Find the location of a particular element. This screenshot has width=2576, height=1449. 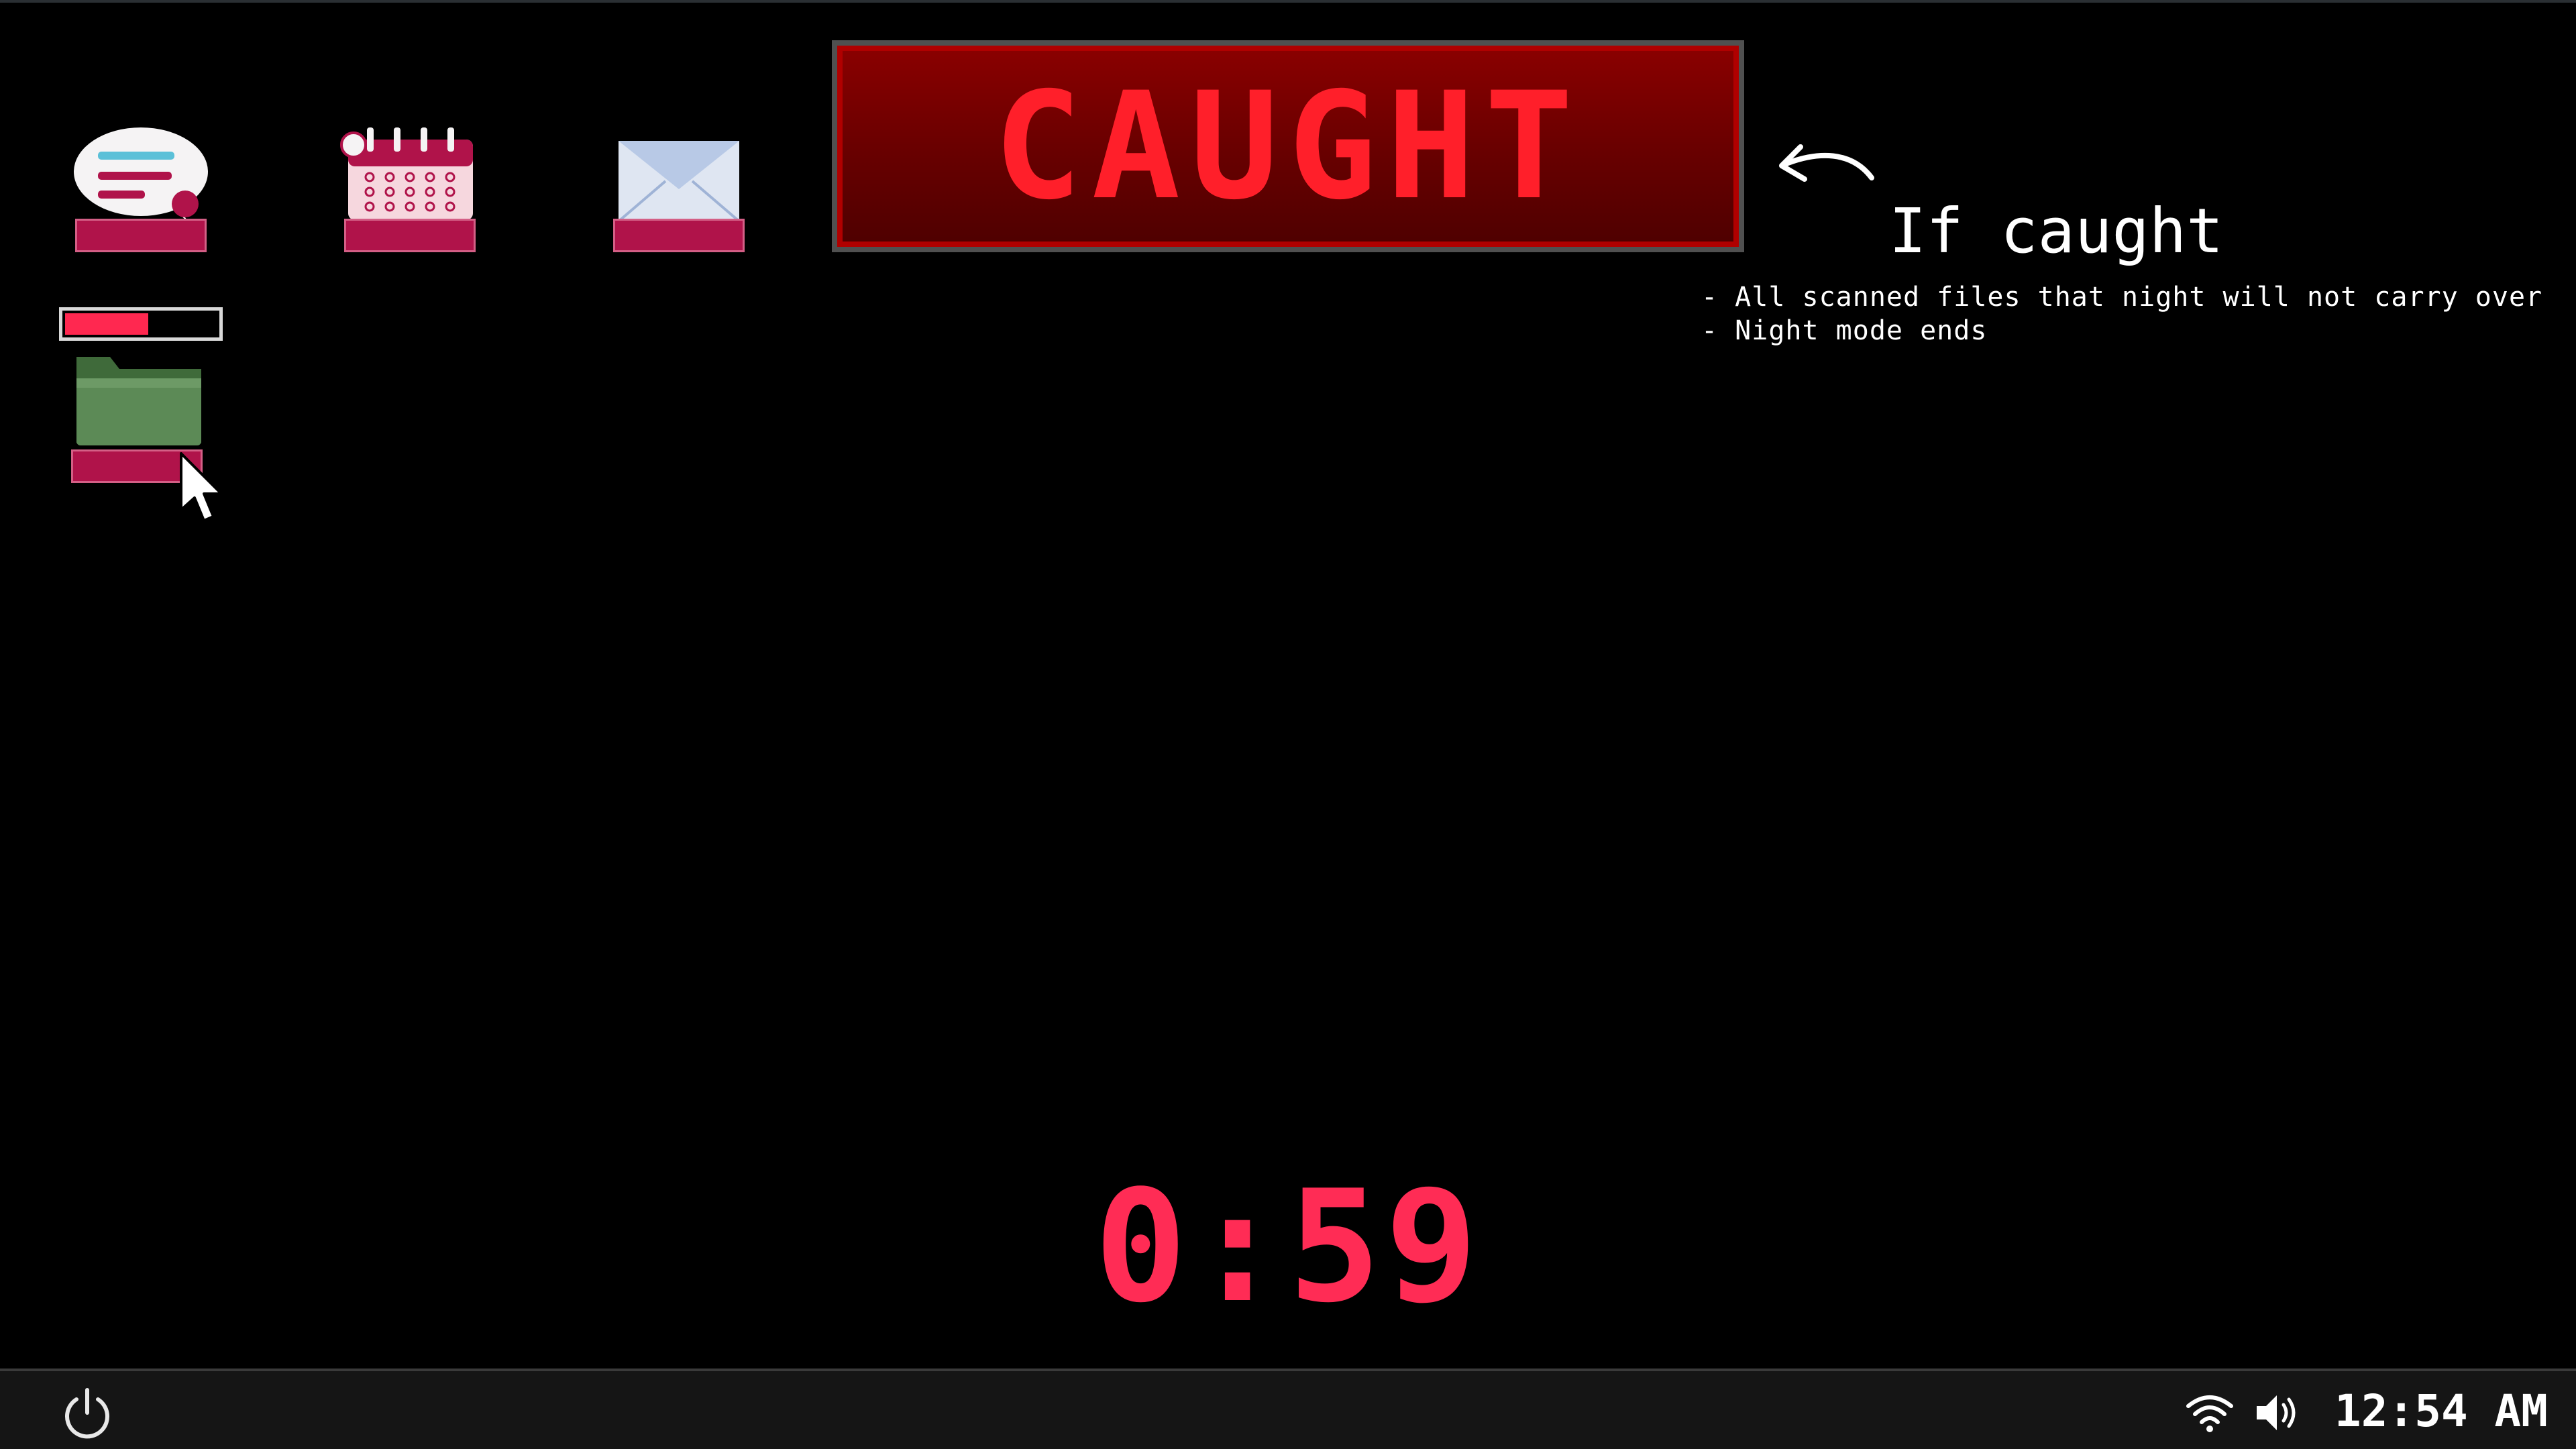

curved-arrow-icon is located at coordinates (1826, 163).